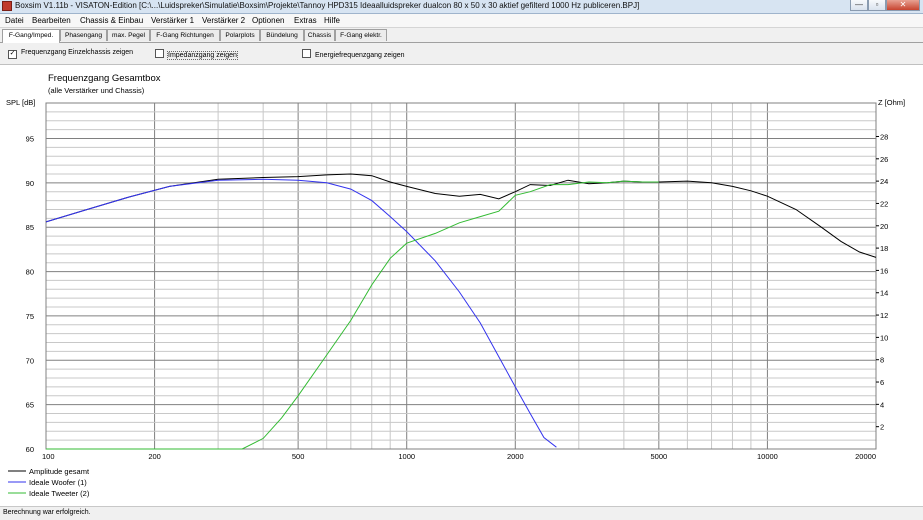 Image resolution: width=923 pixels, height=520 pixels. What do you see at coordinates (12, 54) in the screenshot?
I see `single-chassis-checkbox: ✓` at bounding box center [12, 54].